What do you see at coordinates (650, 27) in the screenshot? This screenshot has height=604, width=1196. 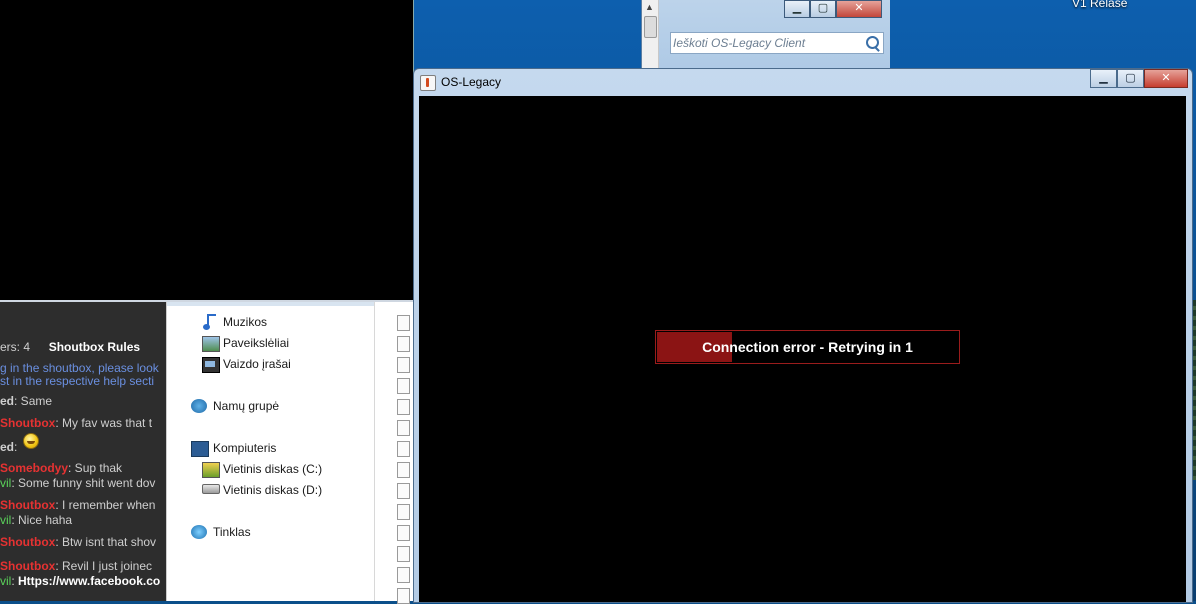 I see `scroll-thumb` at bounding box center [650, 27].